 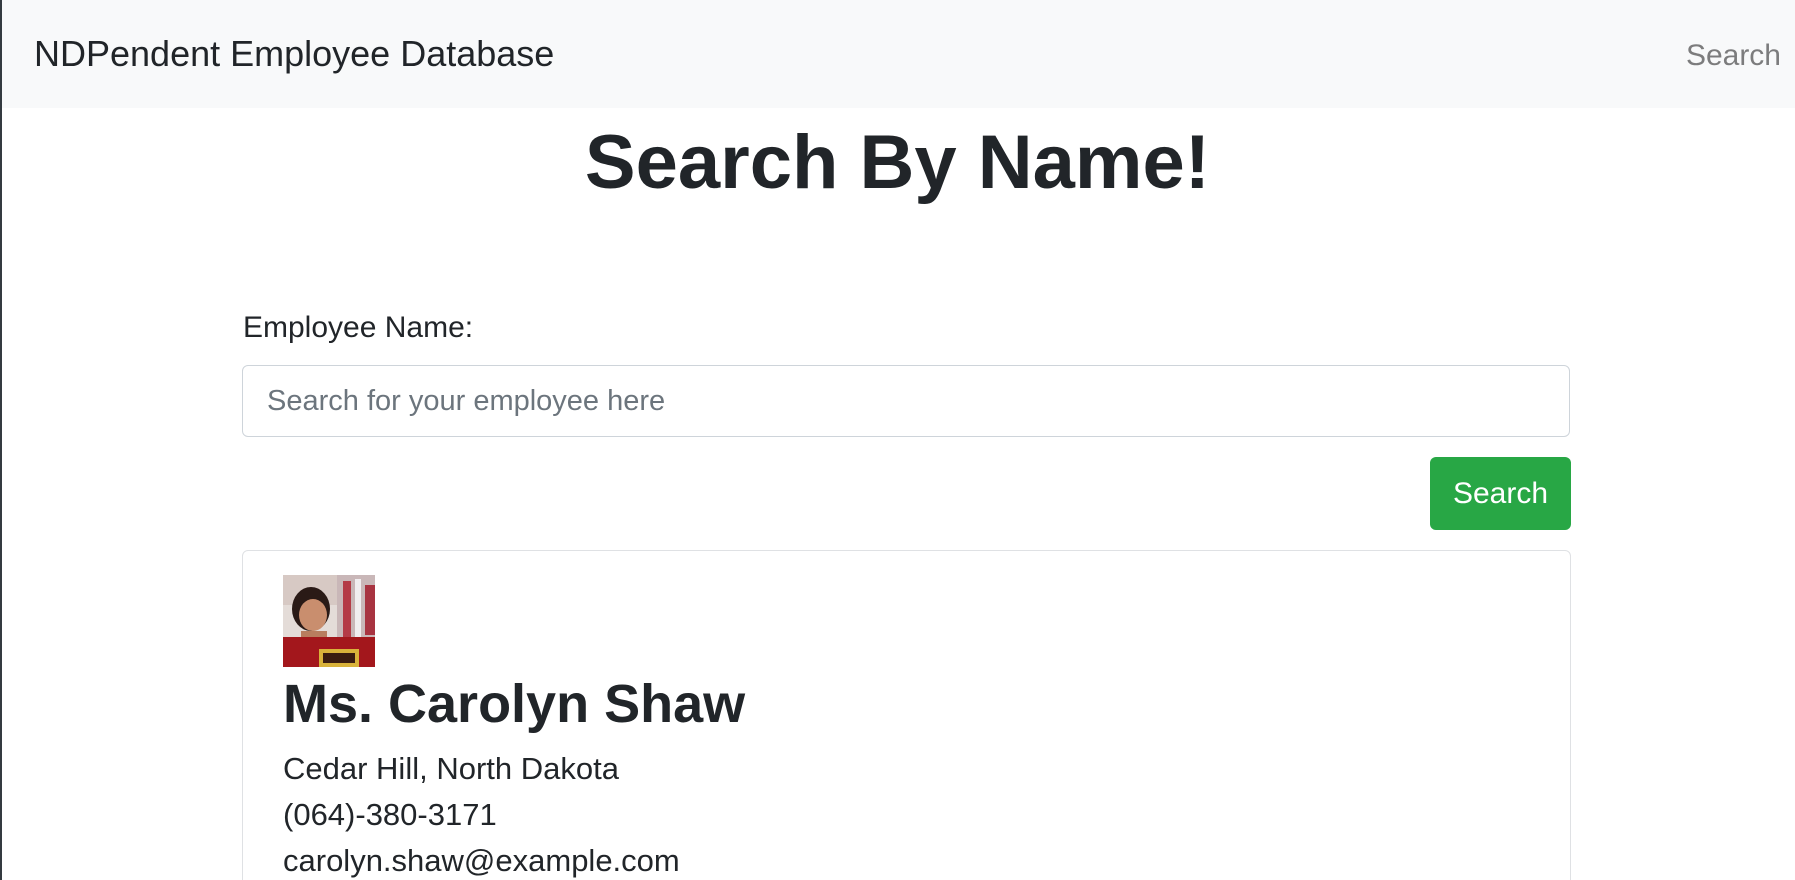 I want to click on employee-email: carolyn.shaw@example.com, so click(x=481, y=860).